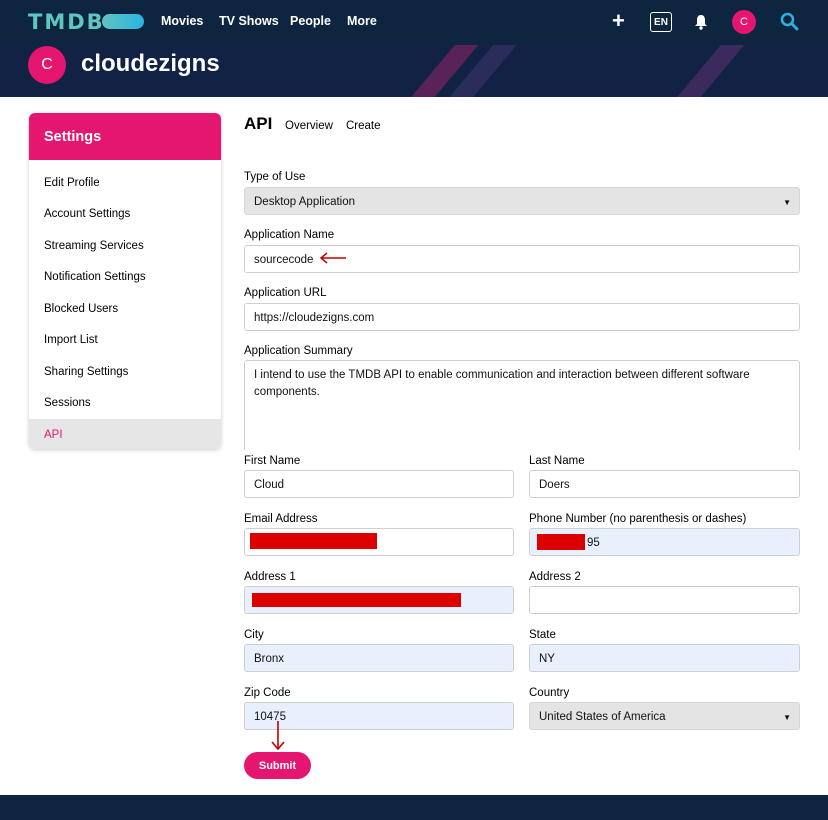 The height and width of the screenshot is (820, 828). What do you see at coordinates (542, 635) in the screenshot?
I see `state-label: State` at bounding box center [542, 635].